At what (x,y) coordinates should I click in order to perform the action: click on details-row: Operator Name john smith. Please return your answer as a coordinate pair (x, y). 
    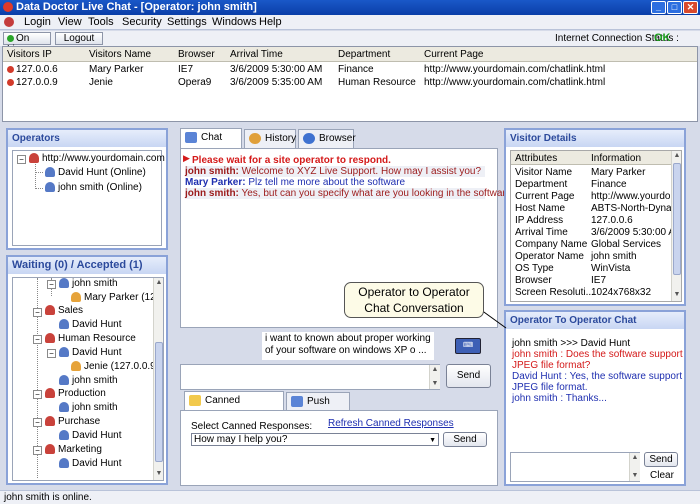
    Looking at the image, I should click on (596, 256).